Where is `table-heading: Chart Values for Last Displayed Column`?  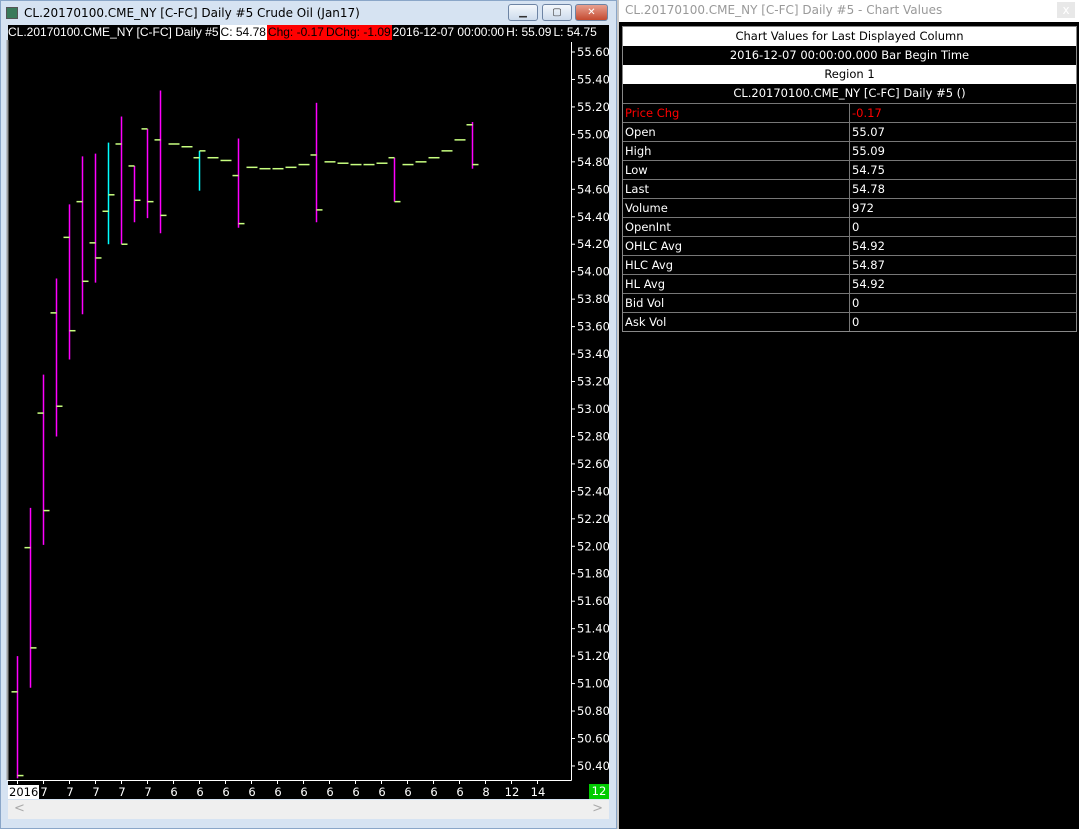 table-heading: Chart Values for Last Displayed Column is located at coordinates (849, 36).